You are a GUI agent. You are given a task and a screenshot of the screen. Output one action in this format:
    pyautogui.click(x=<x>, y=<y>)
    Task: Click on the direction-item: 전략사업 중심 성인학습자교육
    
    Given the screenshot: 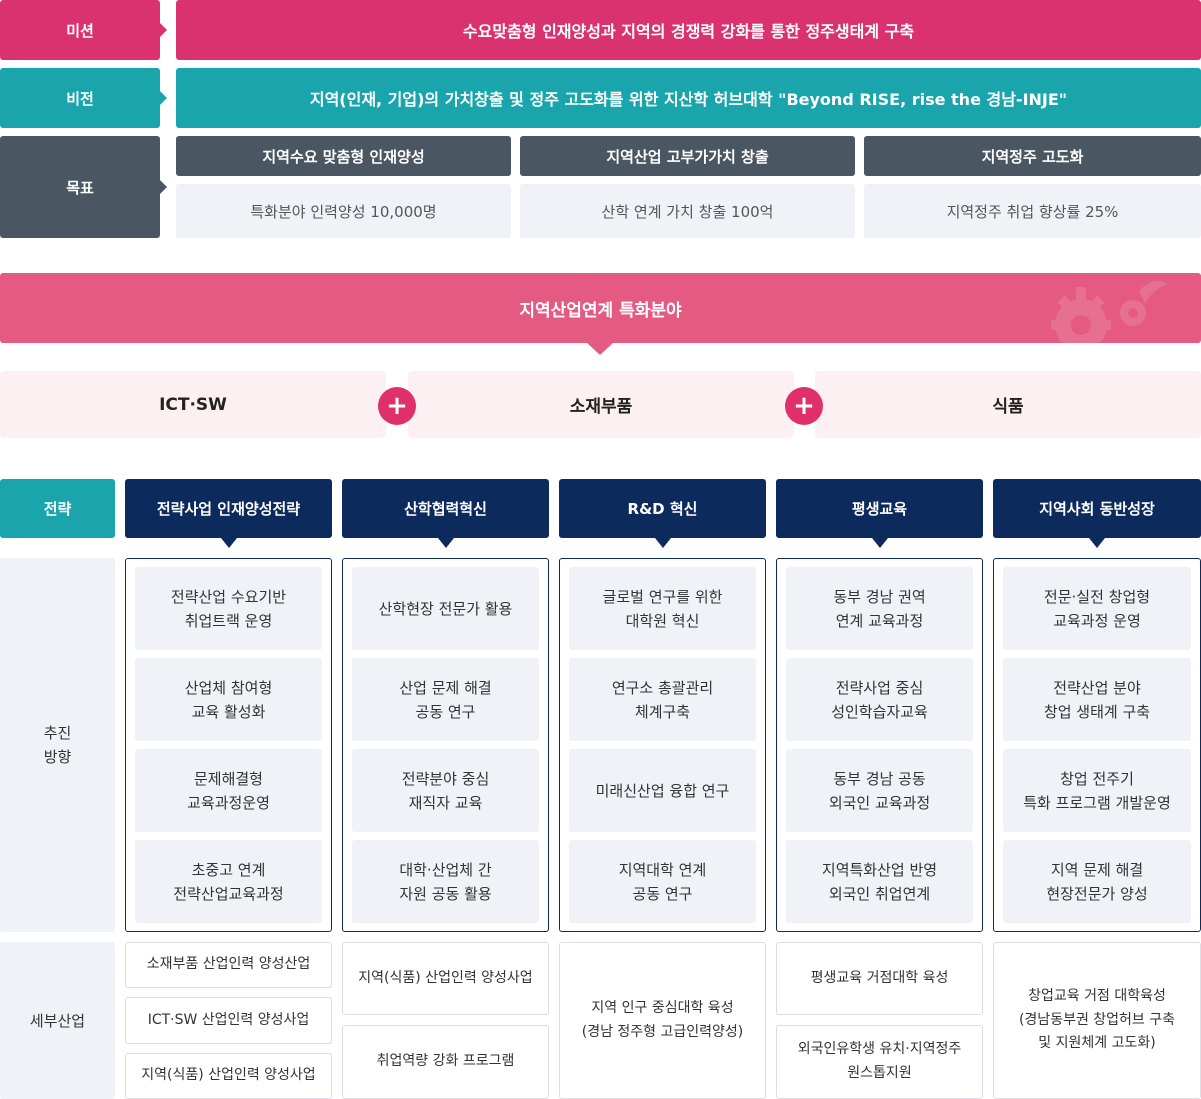 What is the action you would take?
    pyautogui.click(x=879, y=699)
    